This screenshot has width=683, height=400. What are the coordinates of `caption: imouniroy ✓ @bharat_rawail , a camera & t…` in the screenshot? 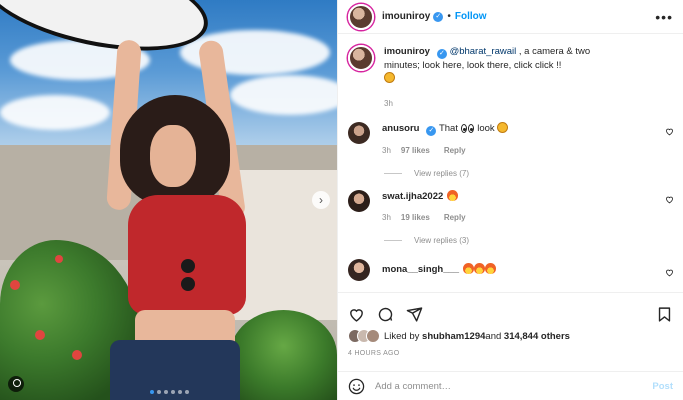 It's located at (510, 72).